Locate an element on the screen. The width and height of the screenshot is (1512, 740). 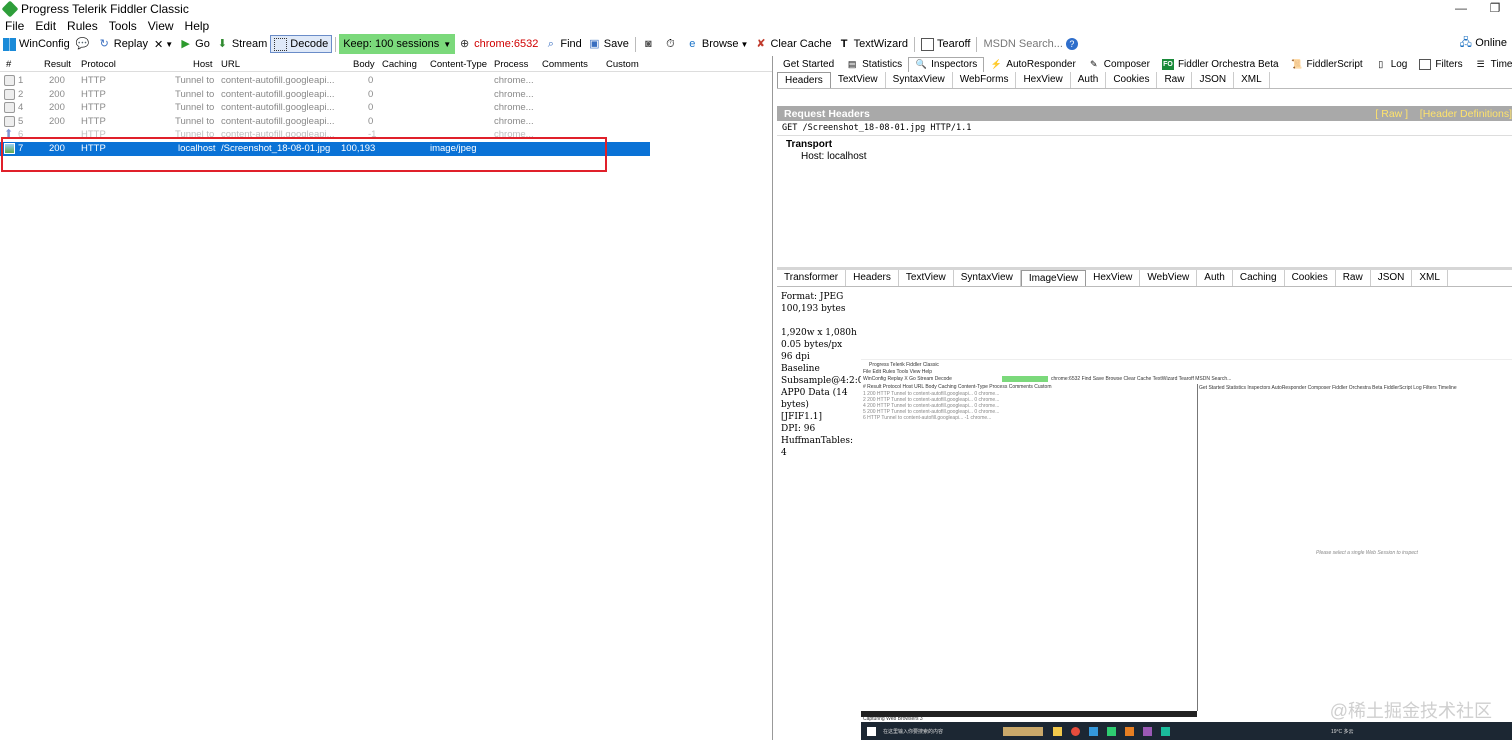
preview-divider is located at coordinates (1197, 547).